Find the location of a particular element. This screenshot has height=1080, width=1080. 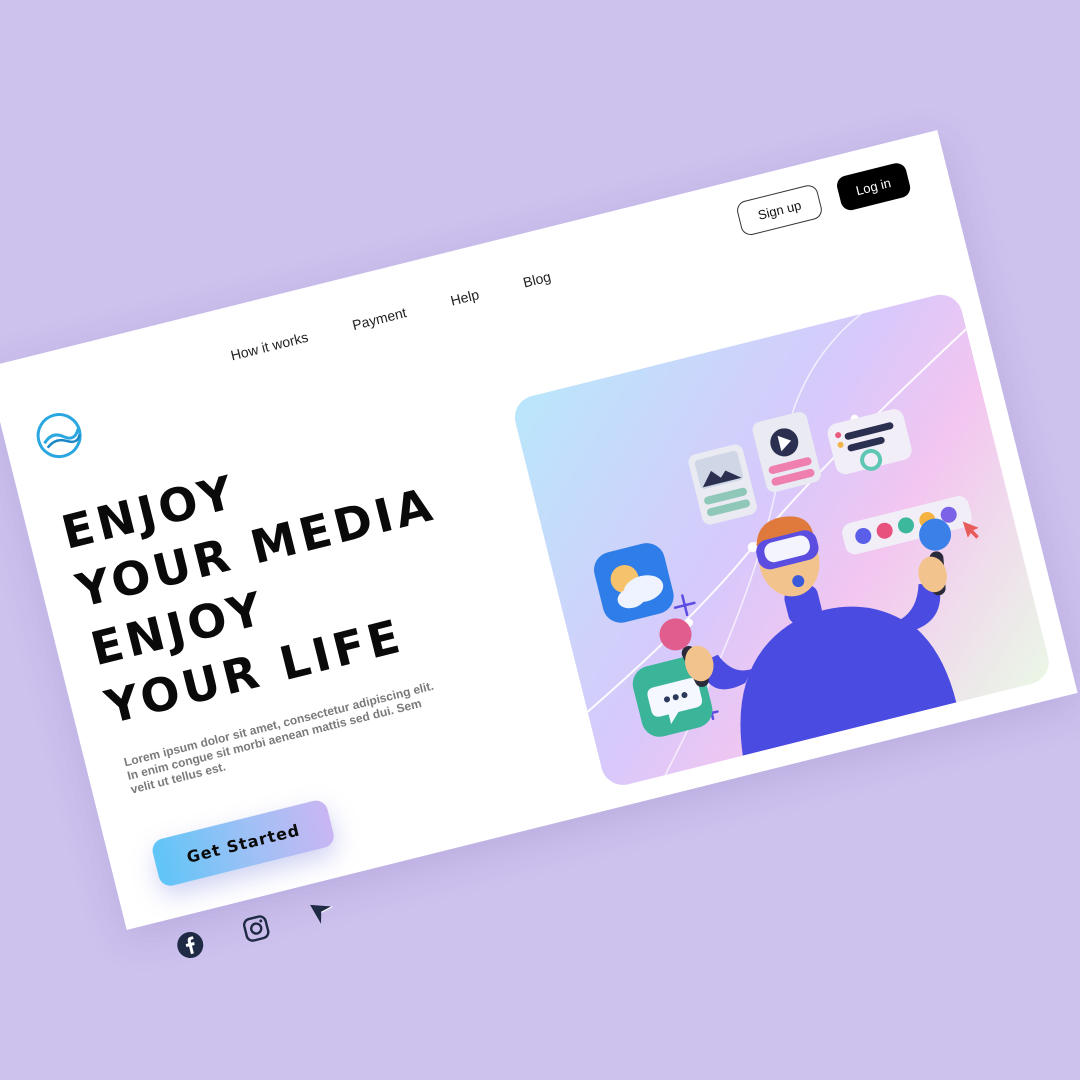

nav-item-blog: Blog is located at coordinates (536, 279).